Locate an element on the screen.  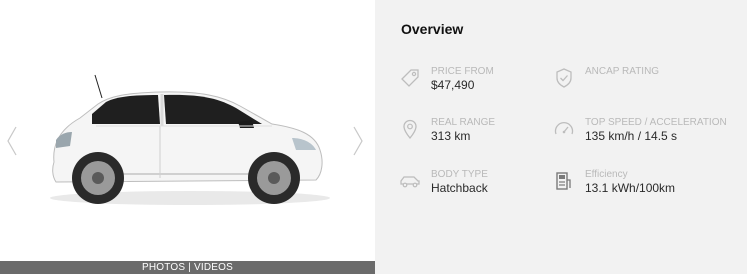
efficiency-meter-icon is located at coordinates (563, 181).